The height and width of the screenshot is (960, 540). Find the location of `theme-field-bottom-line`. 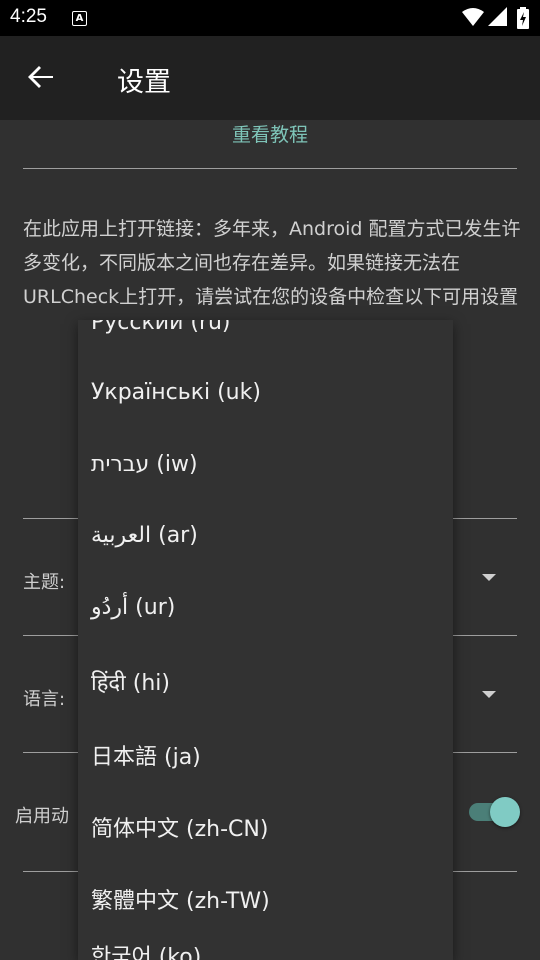

theme-field-bottom-line is located at coordinates (50, 635).